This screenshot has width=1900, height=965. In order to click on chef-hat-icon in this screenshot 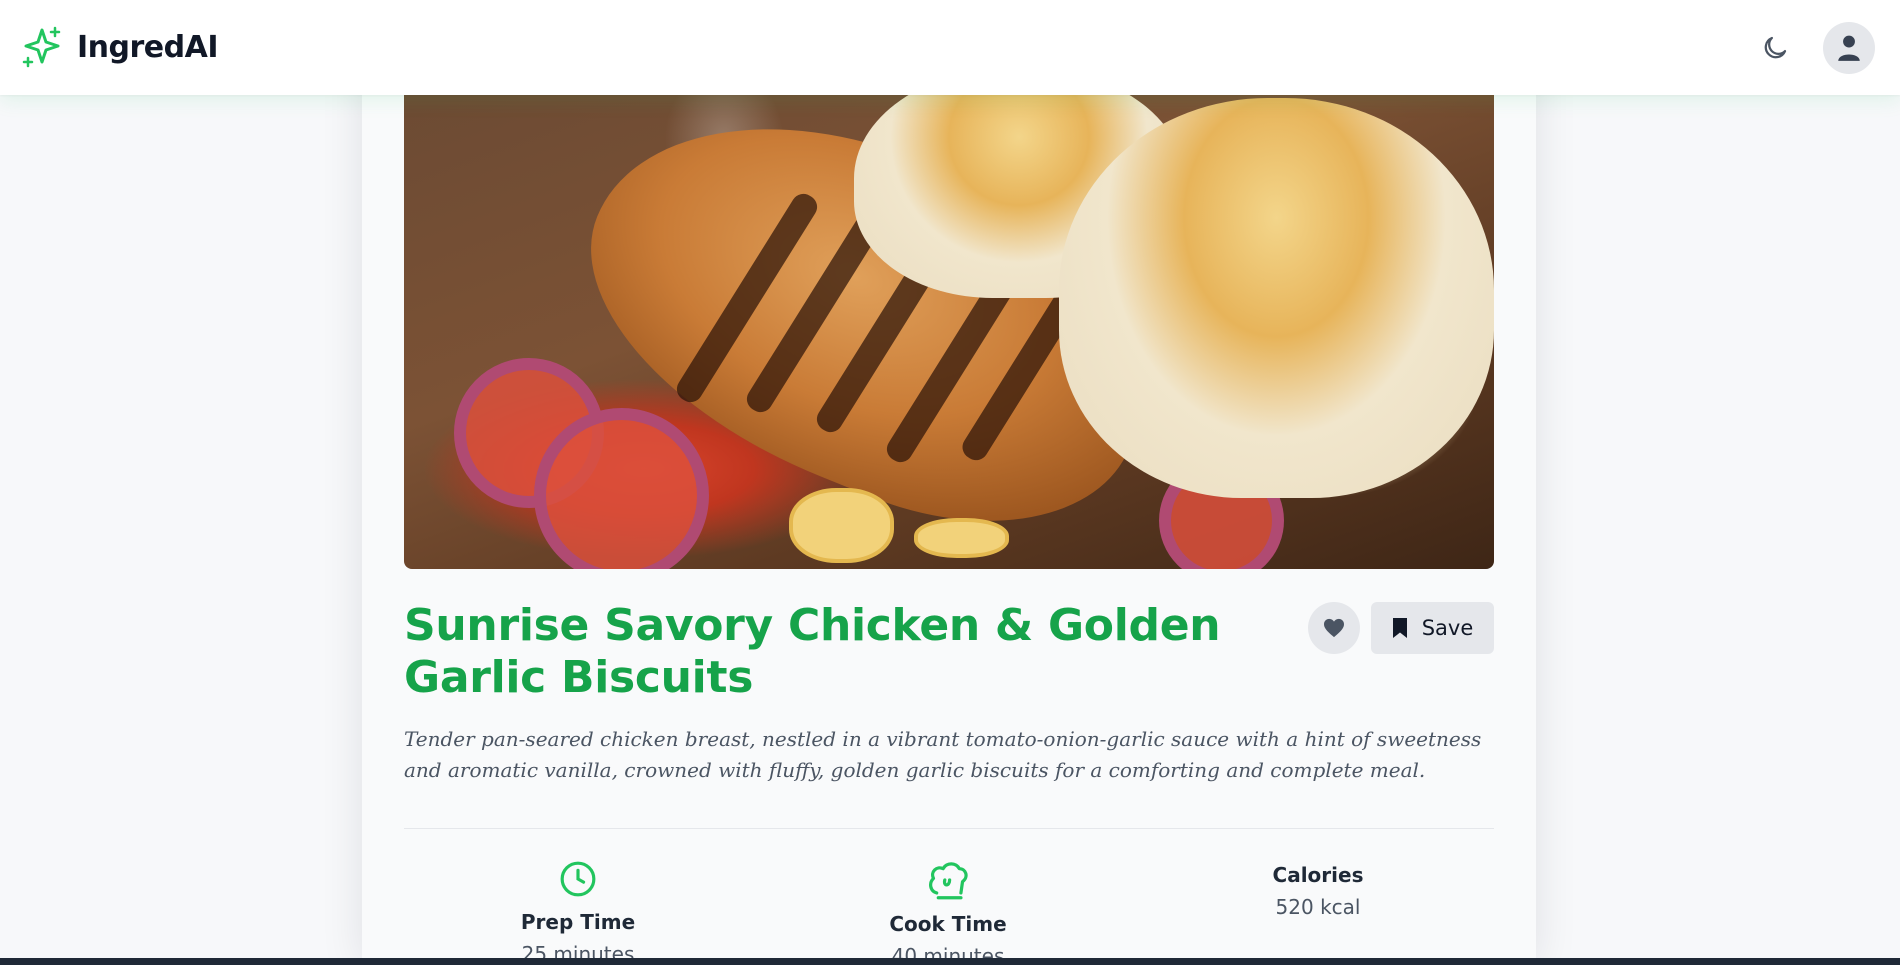, I will do `click(948, 881)`.